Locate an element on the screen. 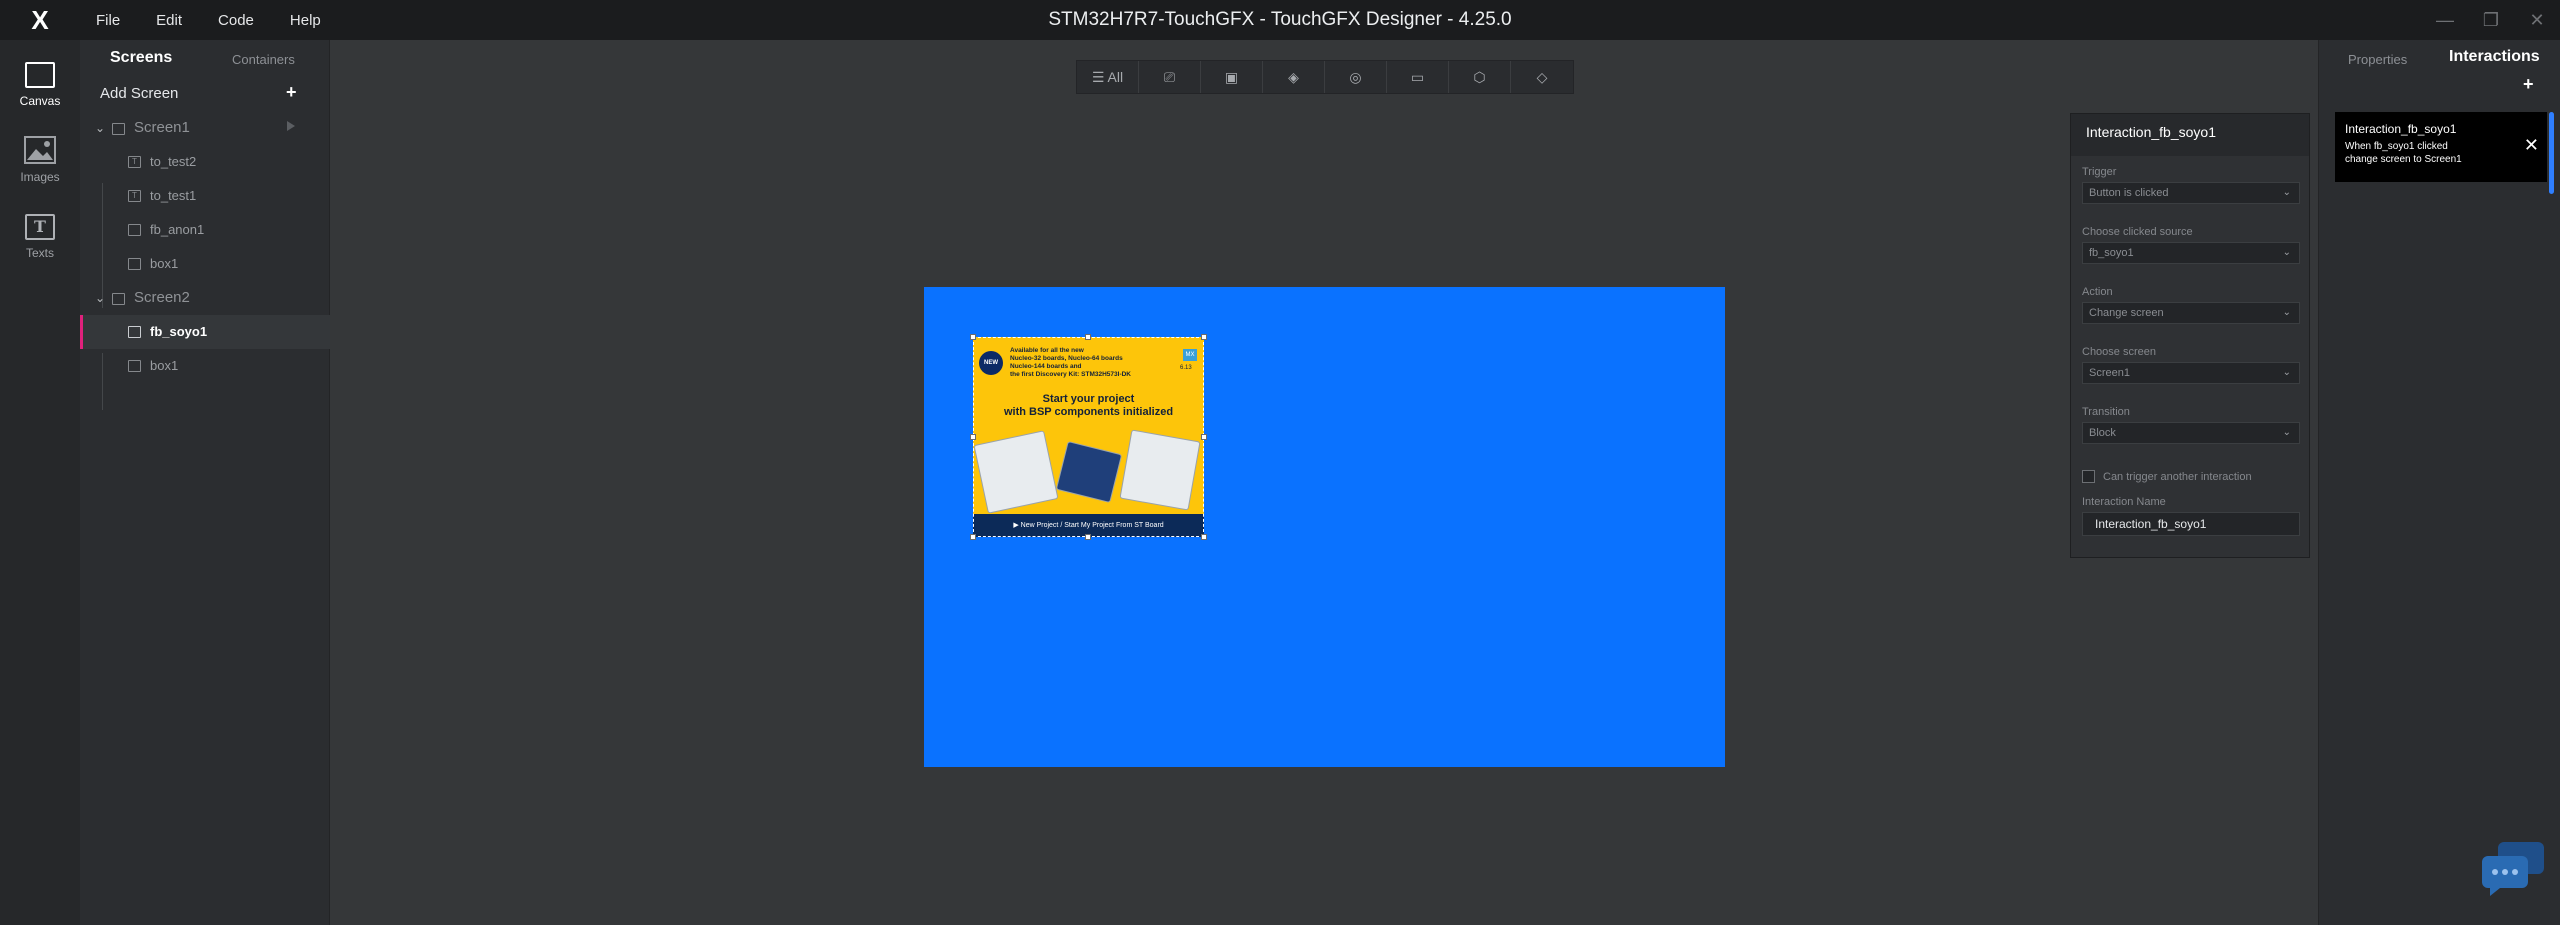 This screenshot has height=925, width=2560. rail-texts: T Texts is located at coordinates (40, 235).